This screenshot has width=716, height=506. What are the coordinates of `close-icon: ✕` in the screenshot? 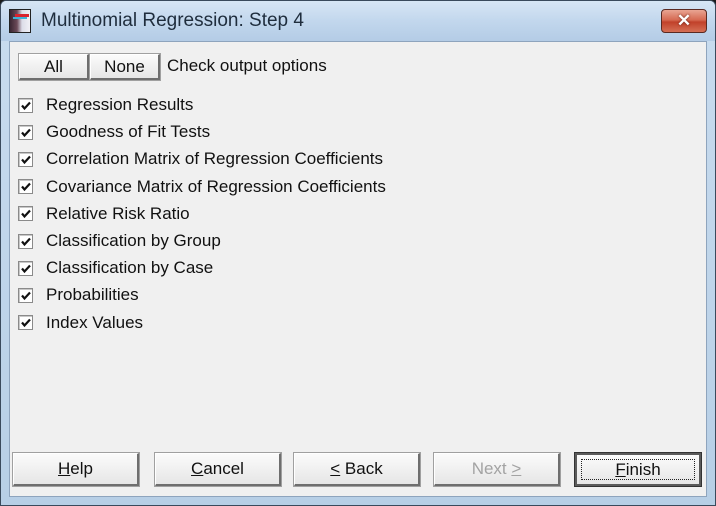 It's located at (684, 20).